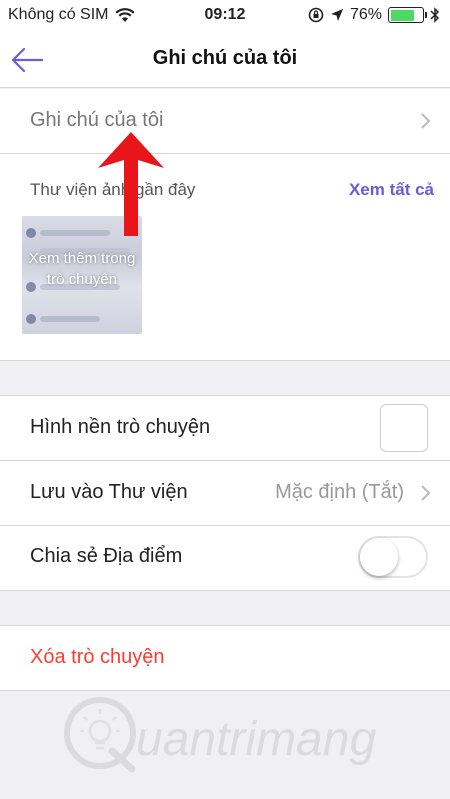 This screenshot has height=799, width=450. Describe the element at coordinates (109, 492) in the screenshot. I see `save-to-library-label: Lưu vào Thư viện` at that location.